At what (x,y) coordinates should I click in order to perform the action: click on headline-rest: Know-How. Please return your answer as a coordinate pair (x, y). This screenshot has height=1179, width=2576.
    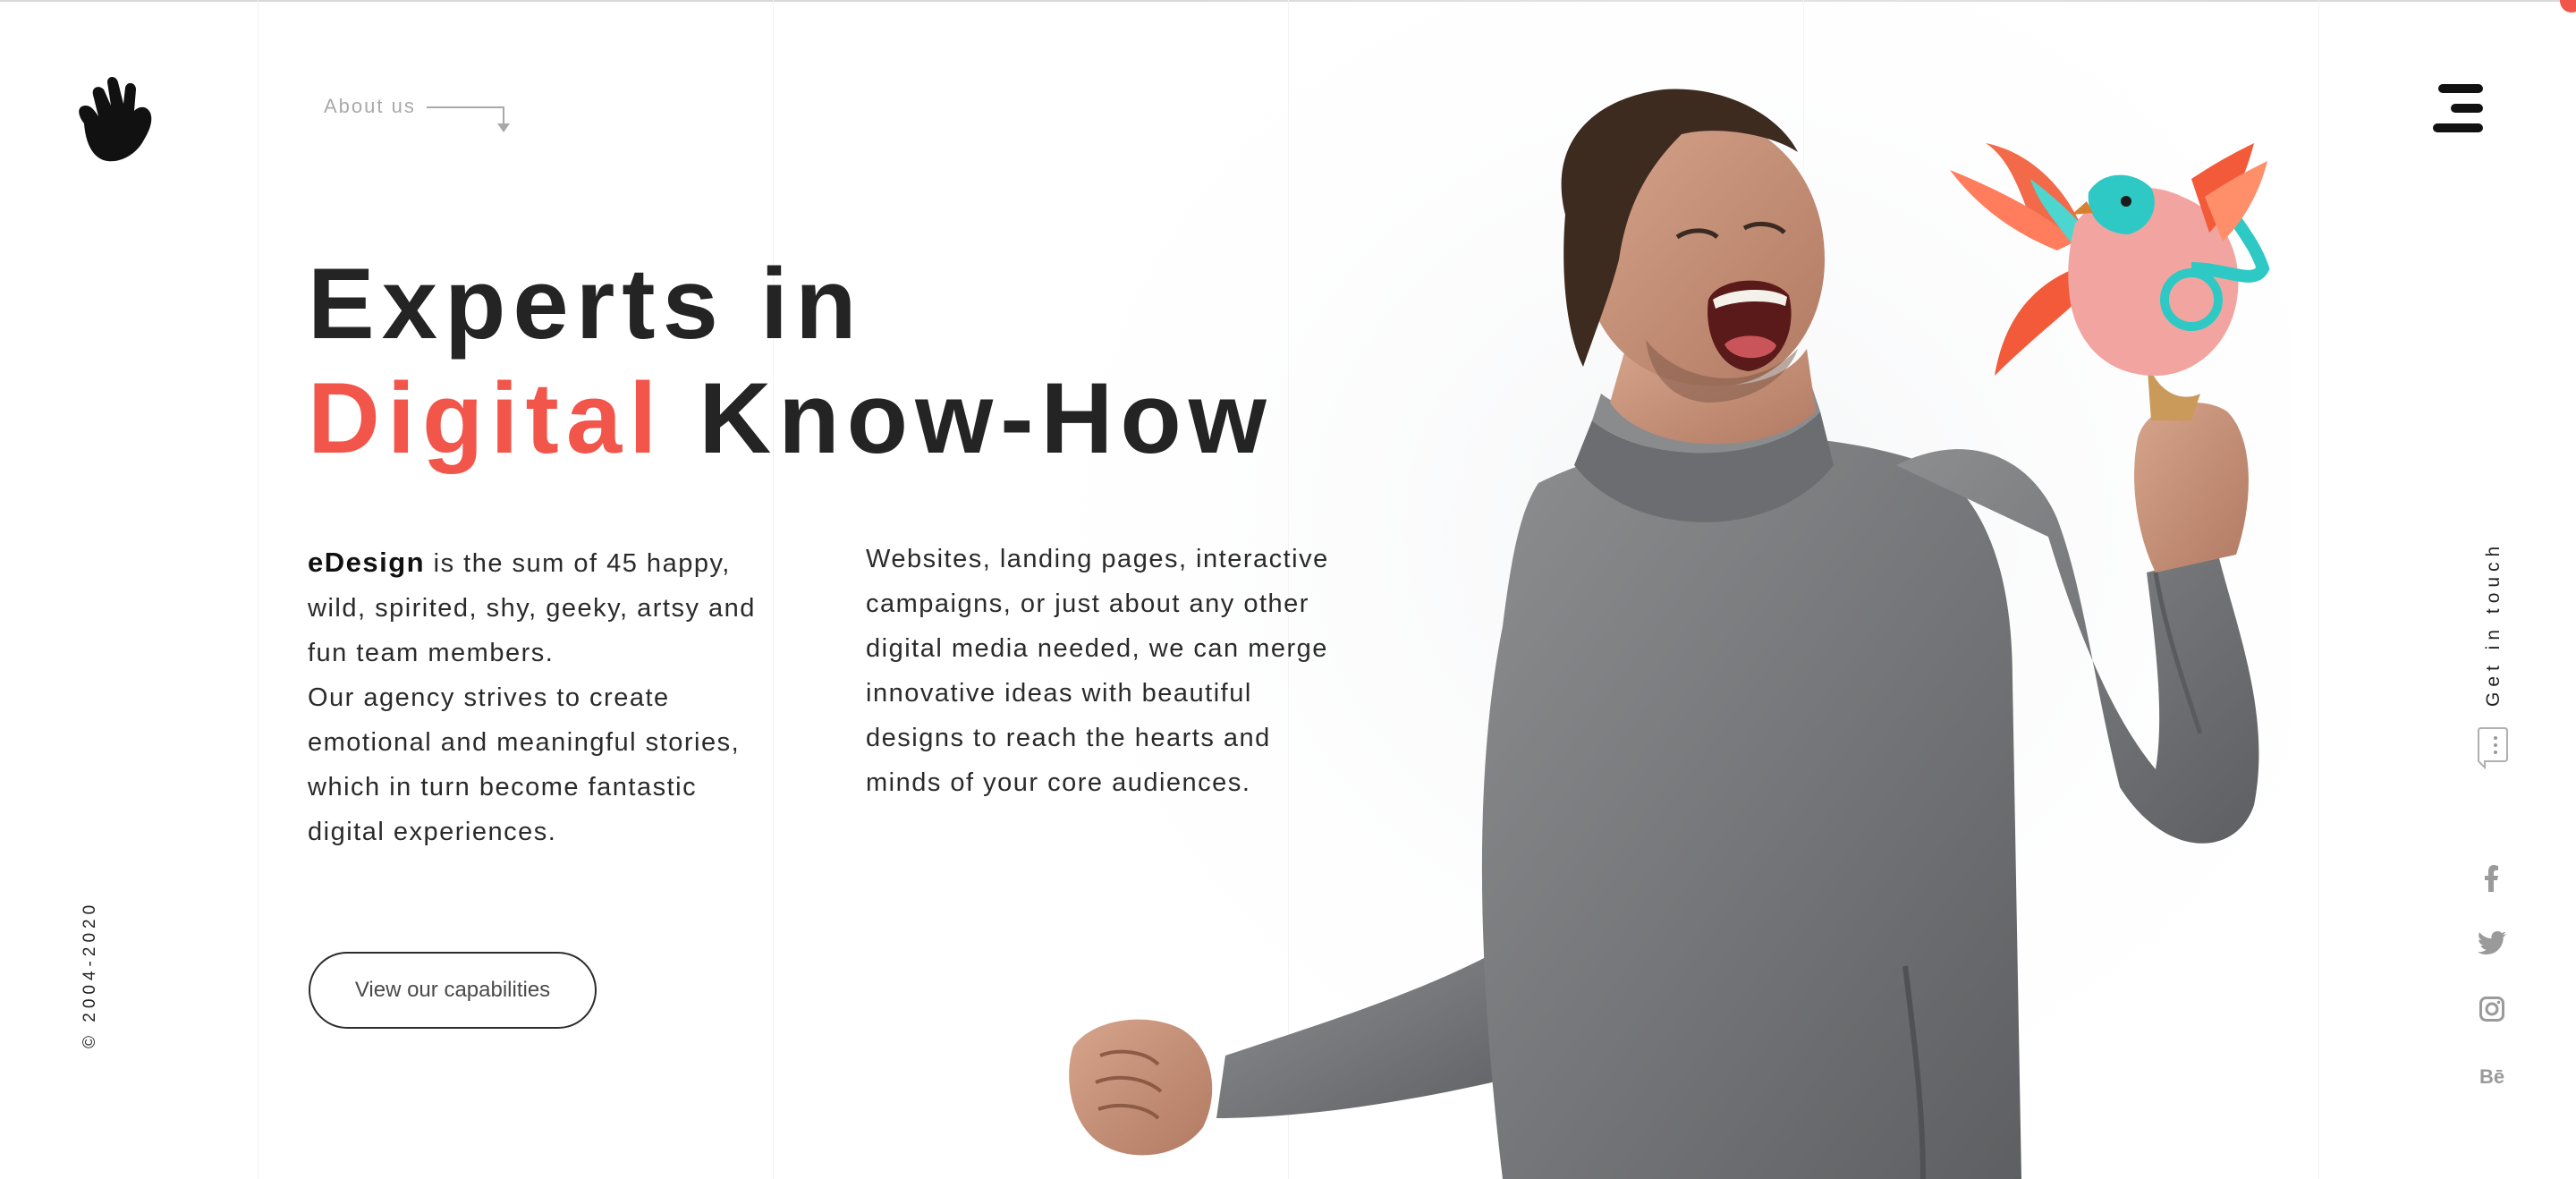
    Looking at the image, I should click on (986, 418).